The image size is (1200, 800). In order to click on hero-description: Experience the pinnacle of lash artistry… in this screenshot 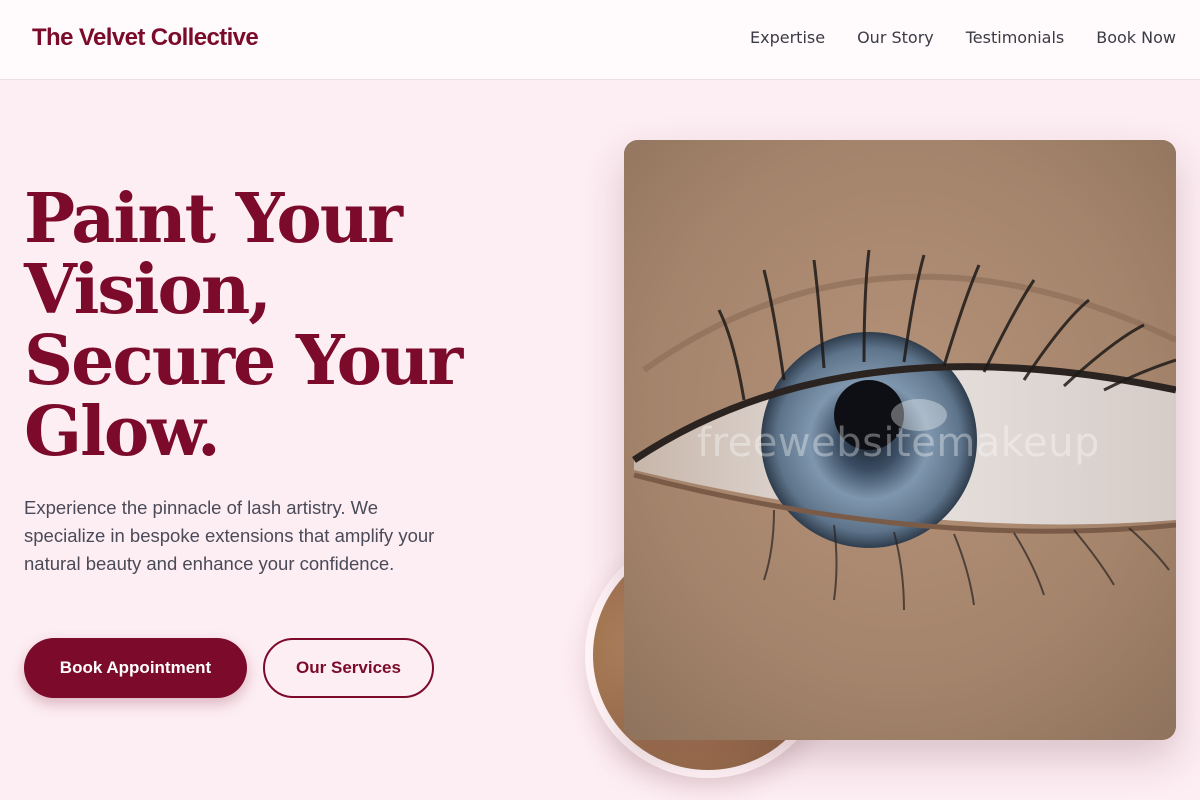, I will do `click(229, 535)`.